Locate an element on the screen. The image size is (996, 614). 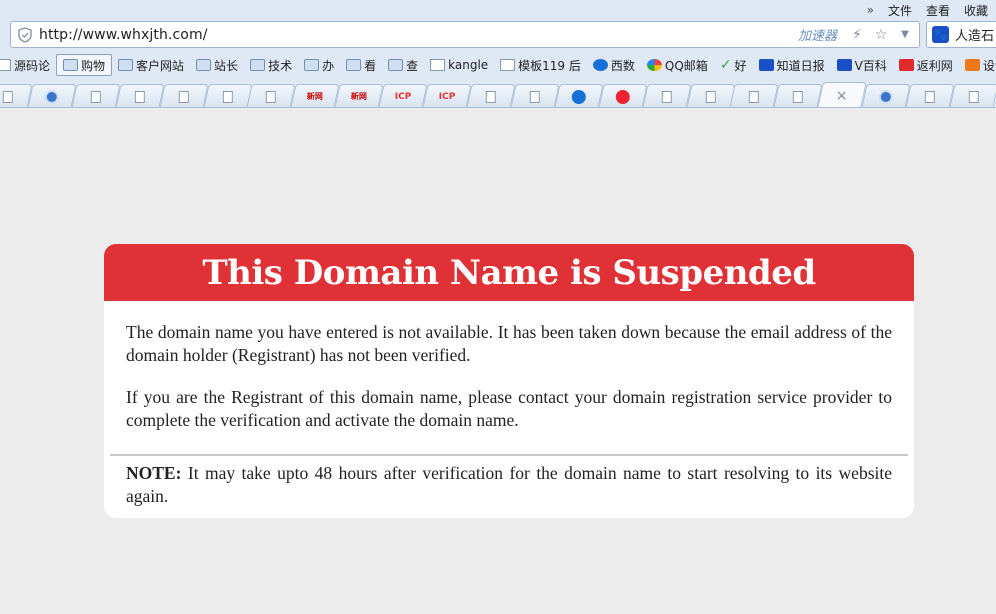
dropdown-arrow-icon: ▼ is located at coordinates (905, 34).